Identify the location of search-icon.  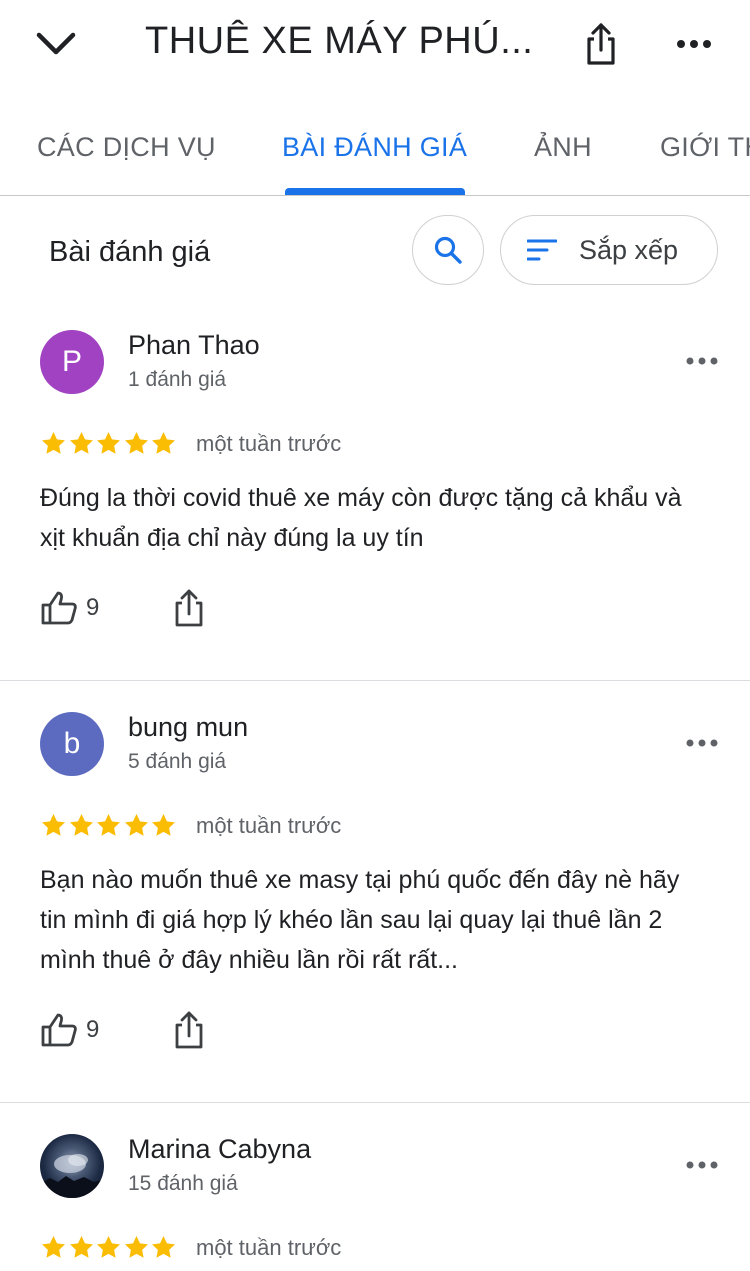
(448, 250).